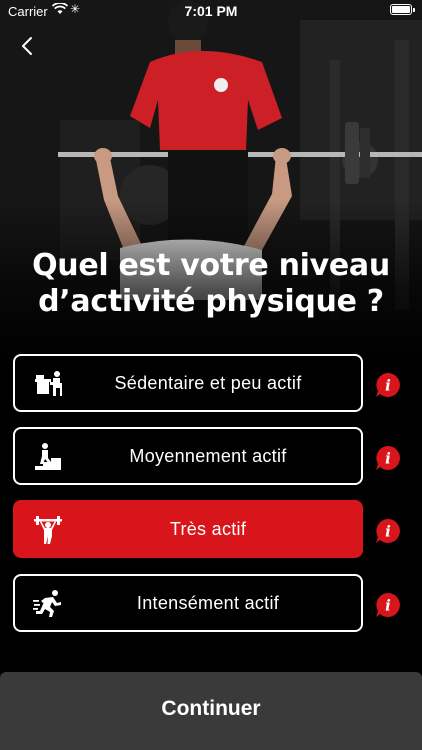 Image resolution: width=422 pixels, height=750 pixels. What do you see at coordinates (208, 602) in the screenshot?
I see `option-label: Intensément actif` at bounding box center [208, 602].